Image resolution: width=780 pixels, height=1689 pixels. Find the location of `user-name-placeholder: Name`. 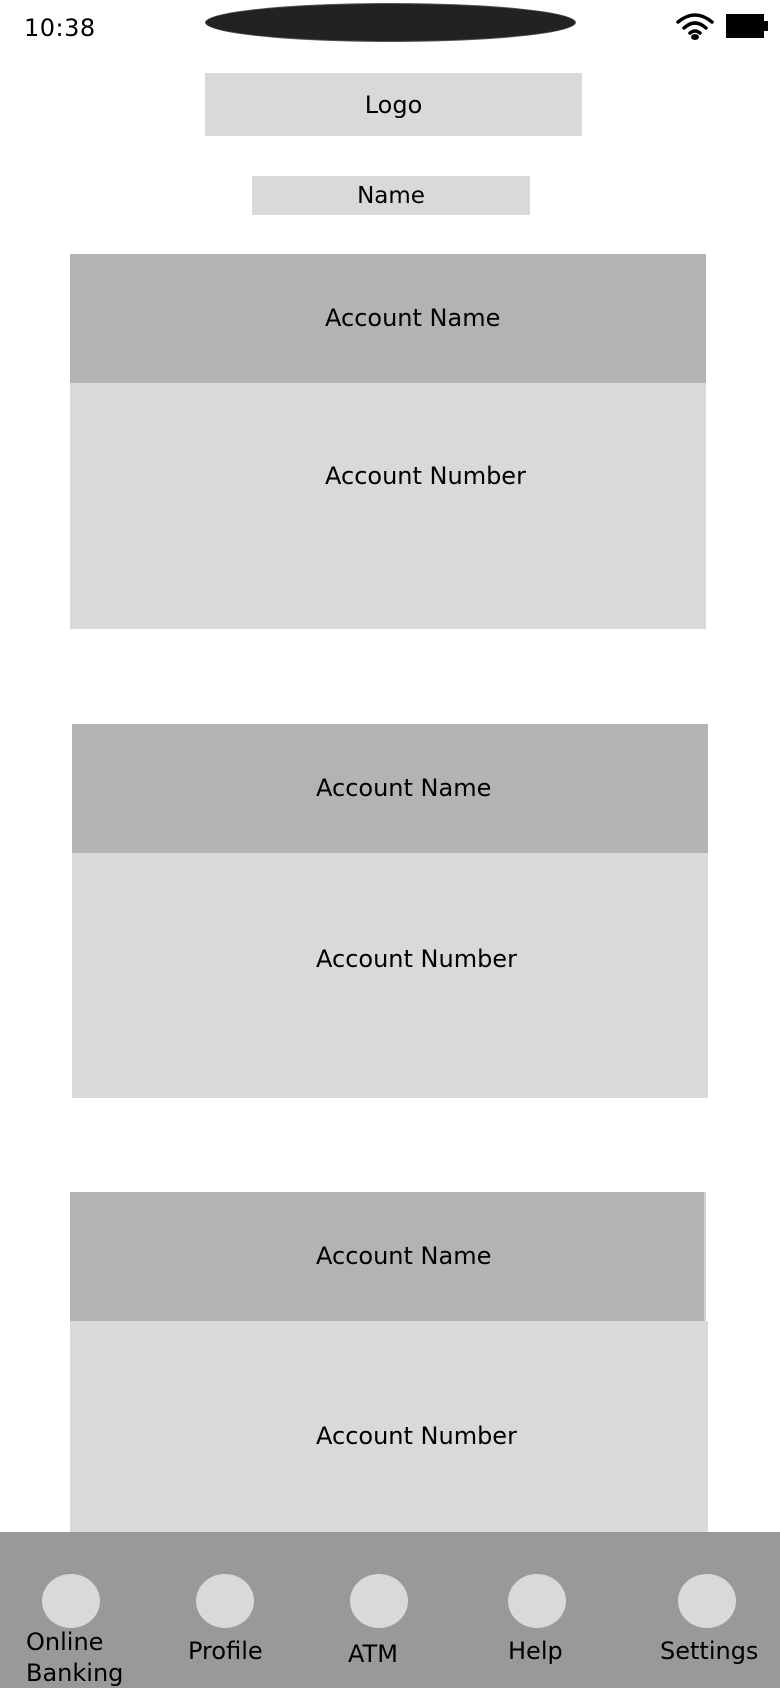

user-name-placeholder: Name is located at coordinates (391, 195).